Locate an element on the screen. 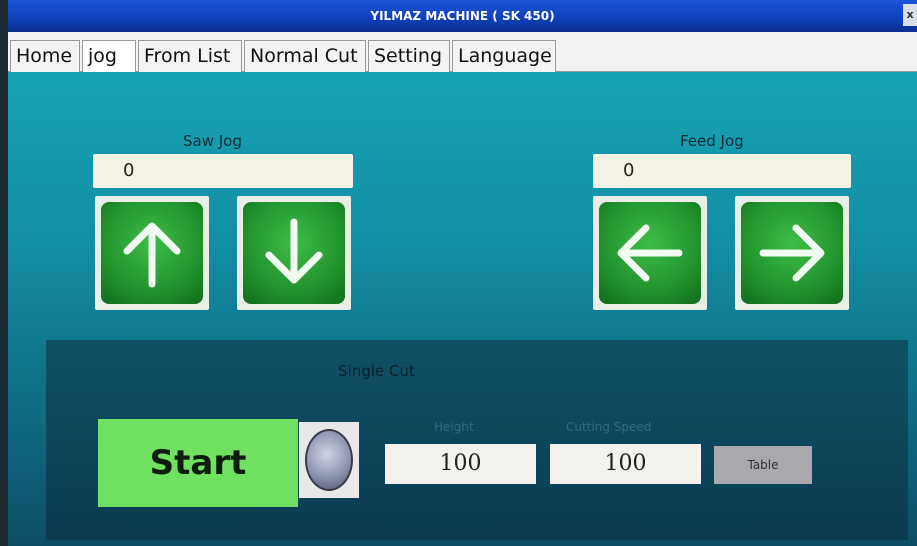  feed-jog-readout: 0 is located at coordinates (722, 171).